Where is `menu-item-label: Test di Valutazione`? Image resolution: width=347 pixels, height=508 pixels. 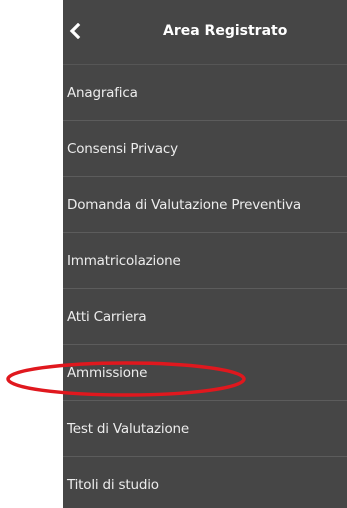 menu-item-label: Test di Valutazione is located at coordinates (128, 428).